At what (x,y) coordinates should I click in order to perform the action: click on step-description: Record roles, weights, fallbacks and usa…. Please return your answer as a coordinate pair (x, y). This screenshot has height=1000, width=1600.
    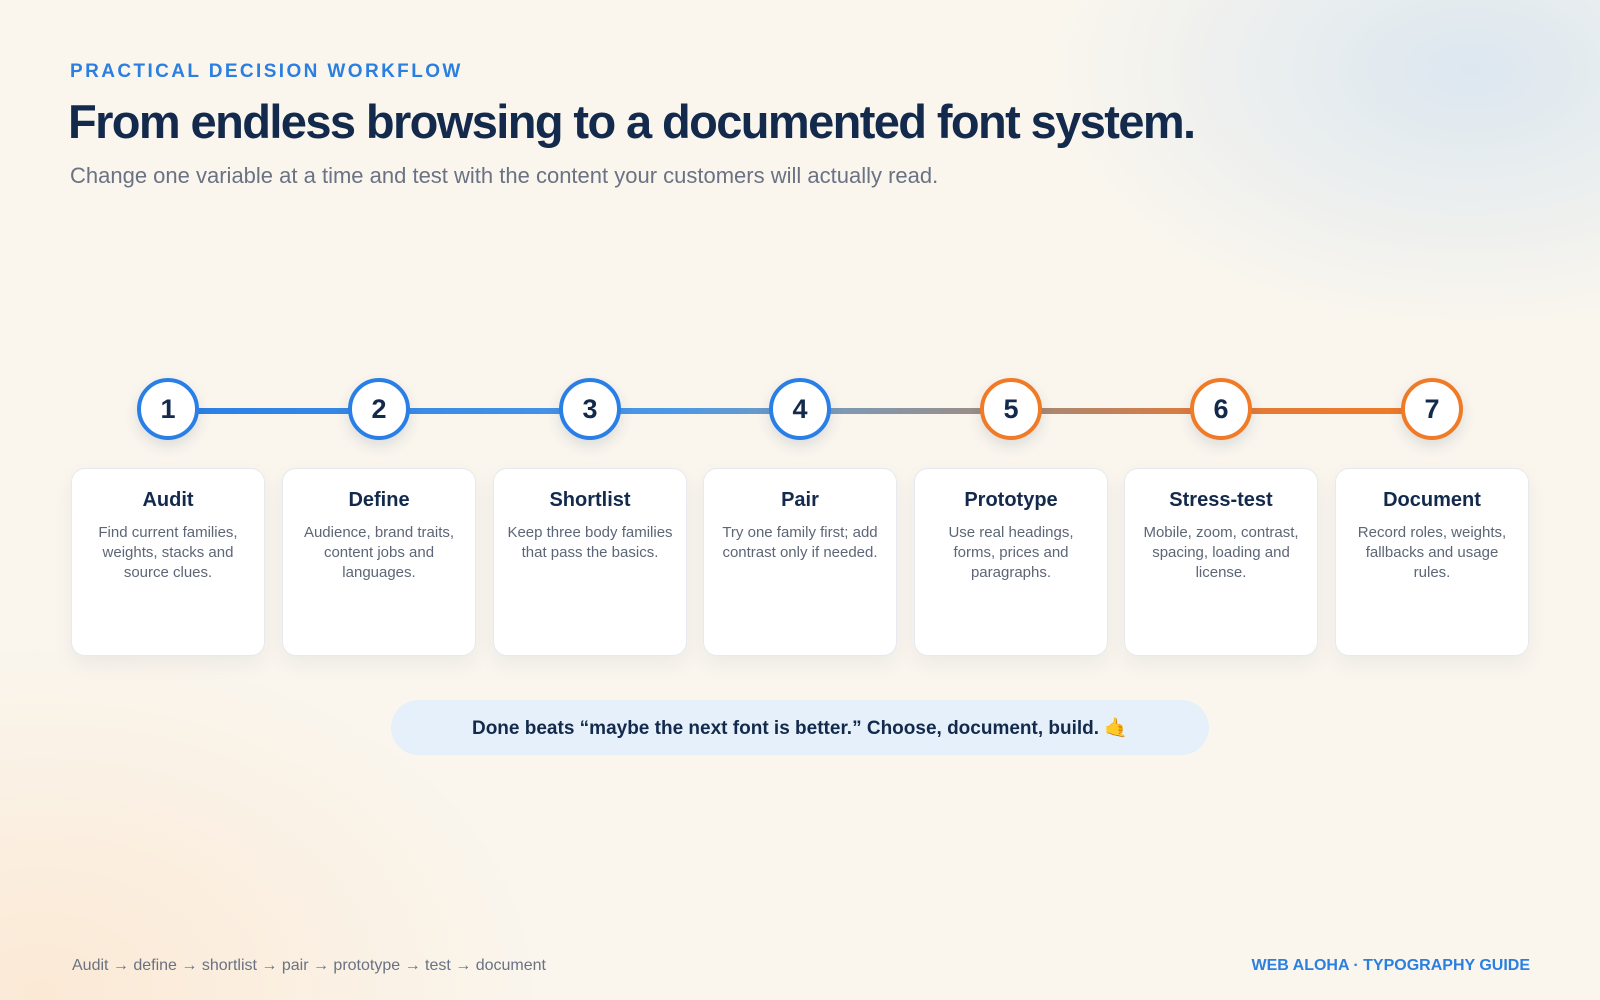
    Looking at the image, I should click on (1432, 552).